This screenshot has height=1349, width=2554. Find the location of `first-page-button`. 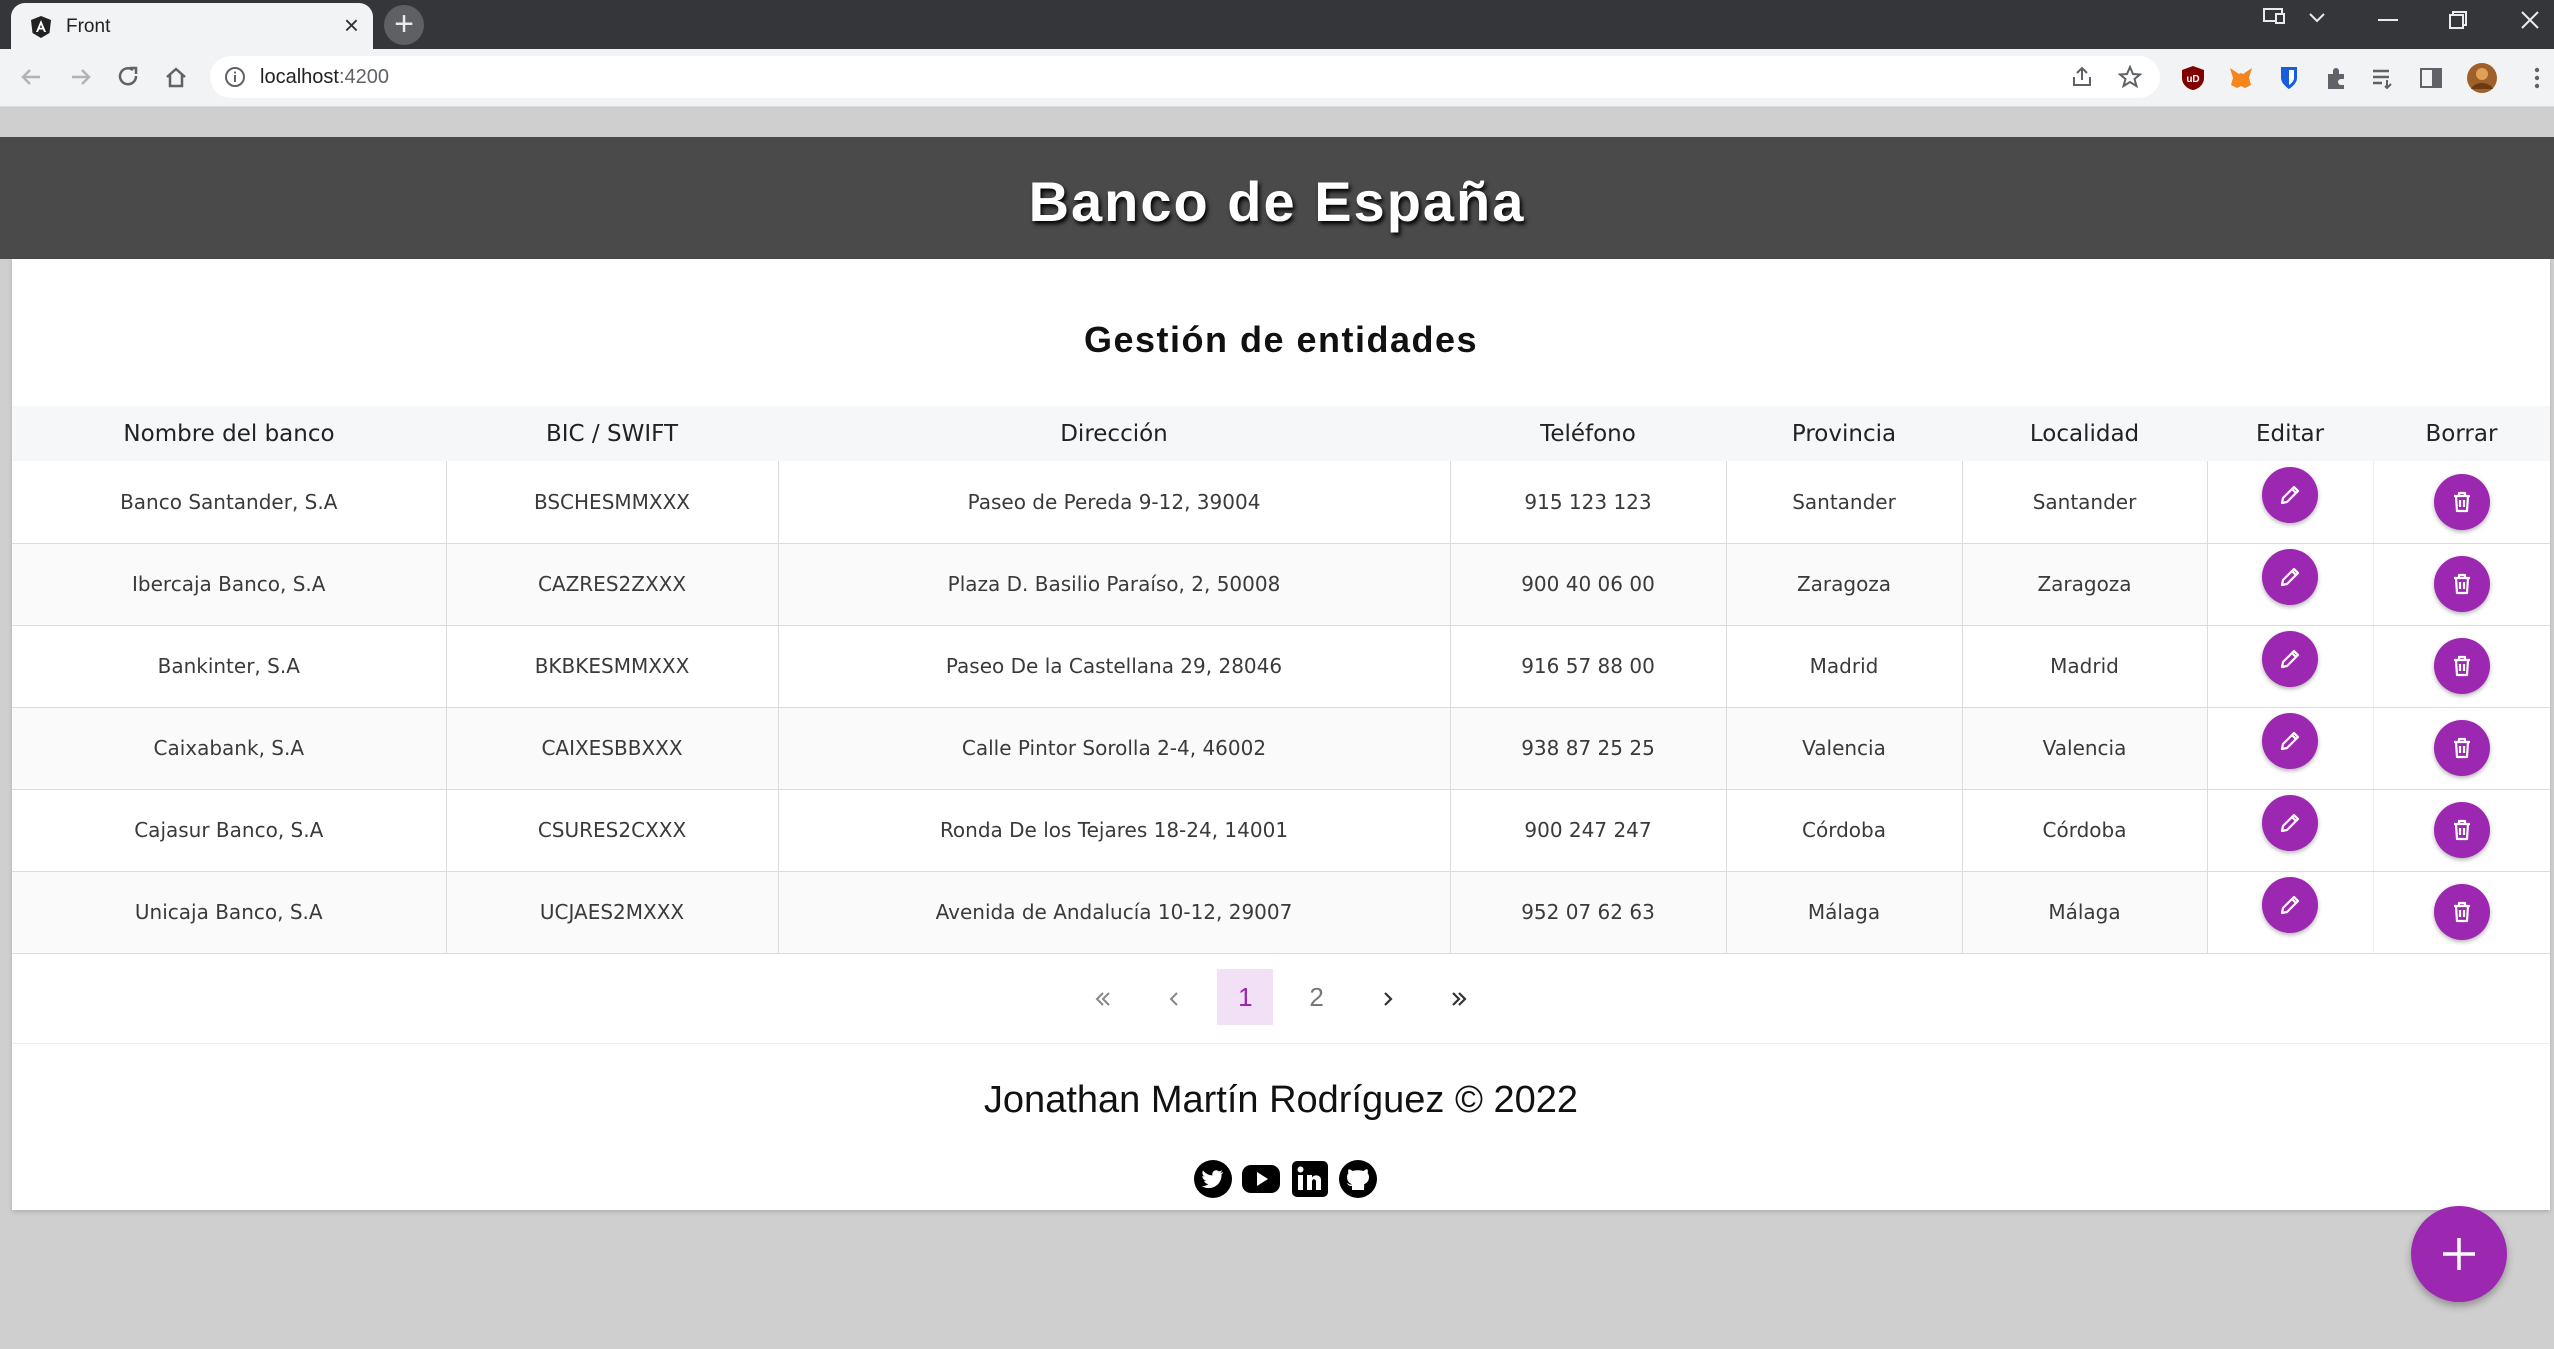

first-page-button is located at coordinates (1103, 997).